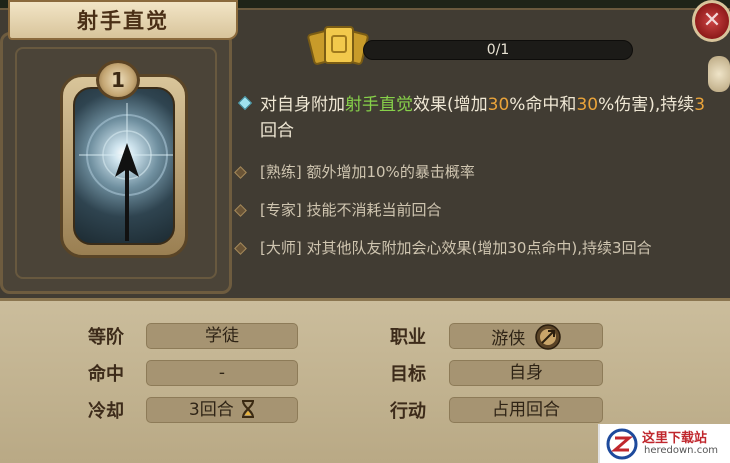  Describe the element at coordinates (622, 444) in the screenshot. I see `watermark-logo-icon` at that location.